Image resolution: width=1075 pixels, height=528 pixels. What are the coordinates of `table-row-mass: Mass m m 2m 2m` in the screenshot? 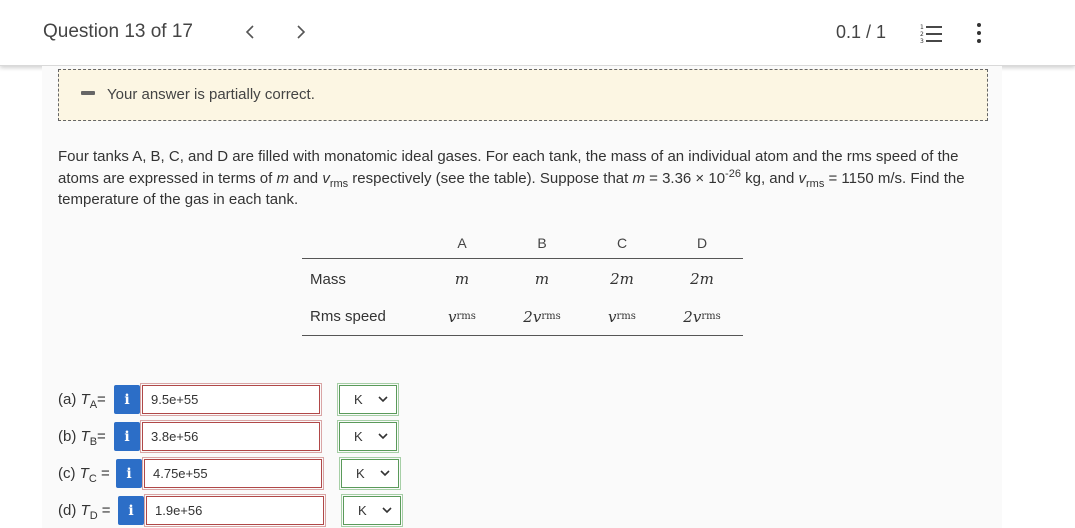 It's located at (522, 279).